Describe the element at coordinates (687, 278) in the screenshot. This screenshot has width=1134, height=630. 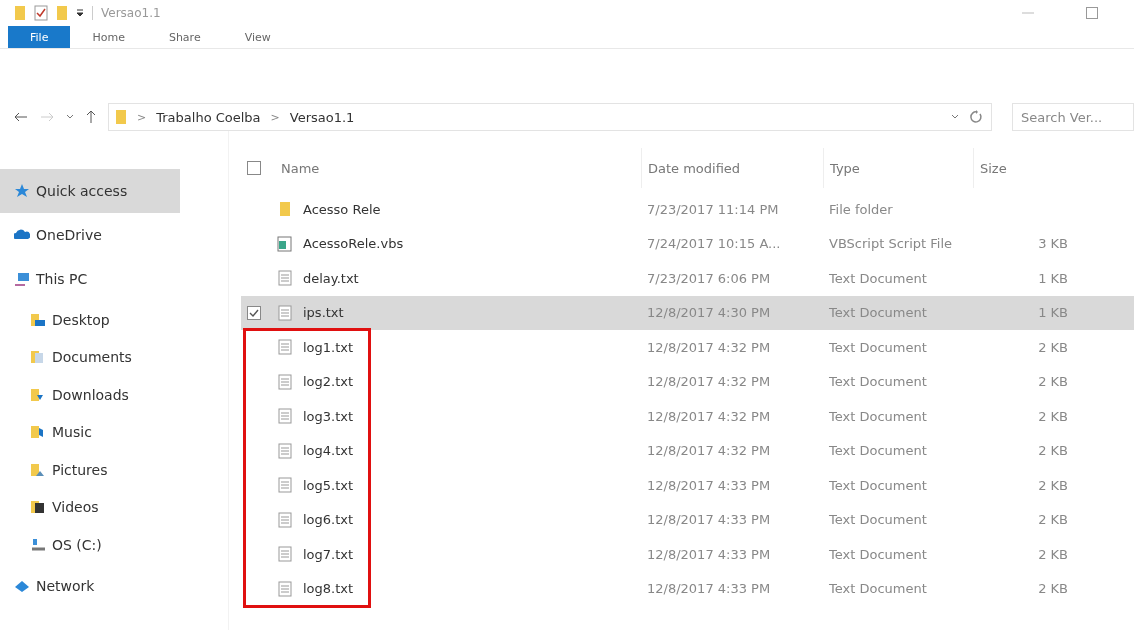
I see `file-row: delay.txt 7/23/2017 6:06 PM Text Document 1 KB` at that location.